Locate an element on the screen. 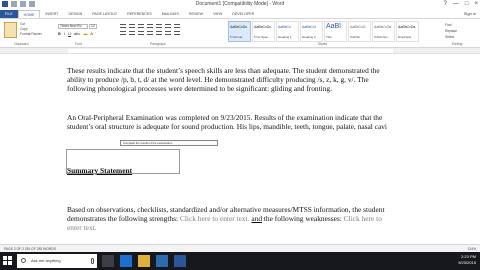 This screenshot has width=480, height=270. microphone-icon is located at coordinates (92, 261).